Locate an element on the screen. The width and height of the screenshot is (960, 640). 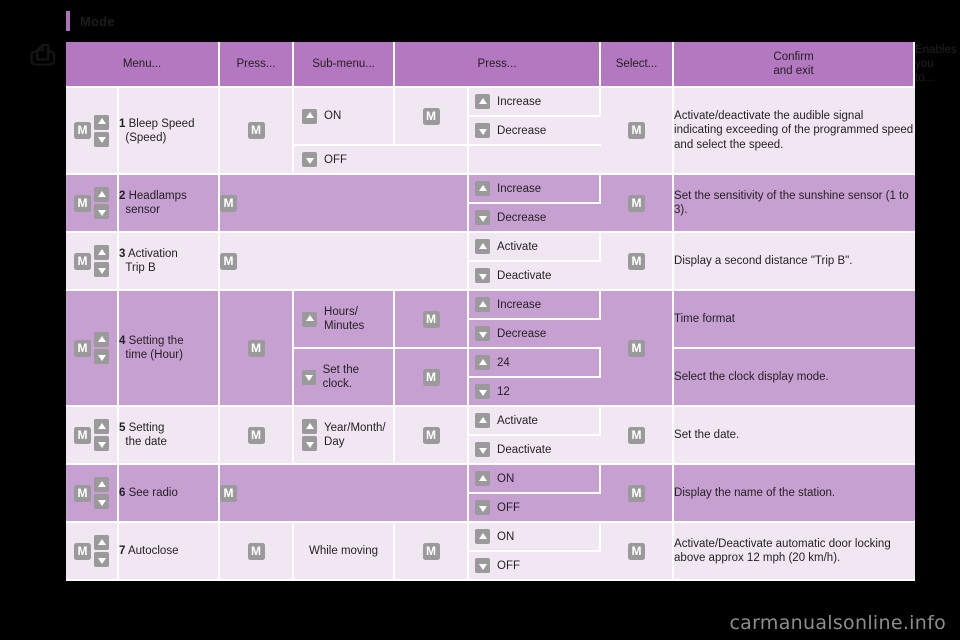
press2-cell-row-5: M is located at coordinates (432, 436).